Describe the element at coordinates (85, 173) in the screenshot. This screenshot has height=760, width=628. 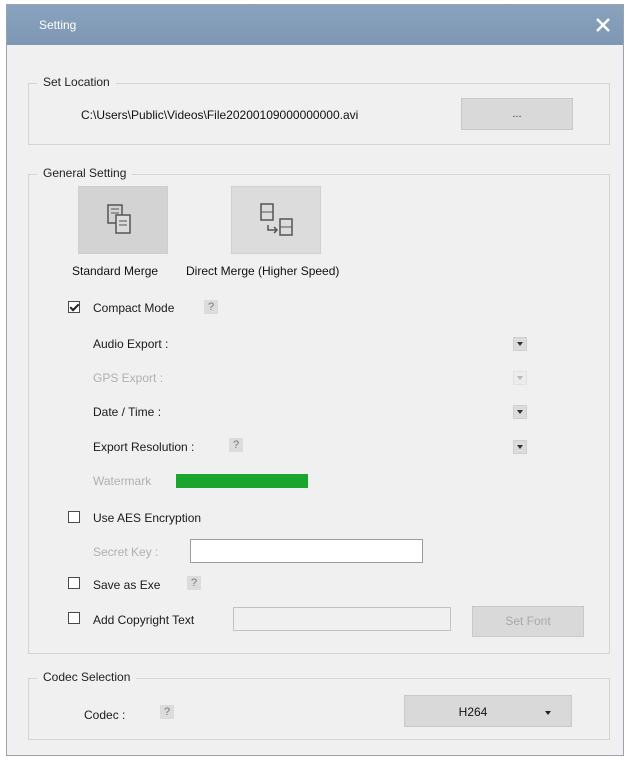
I see `general-setting-label: General Setting` at that location.